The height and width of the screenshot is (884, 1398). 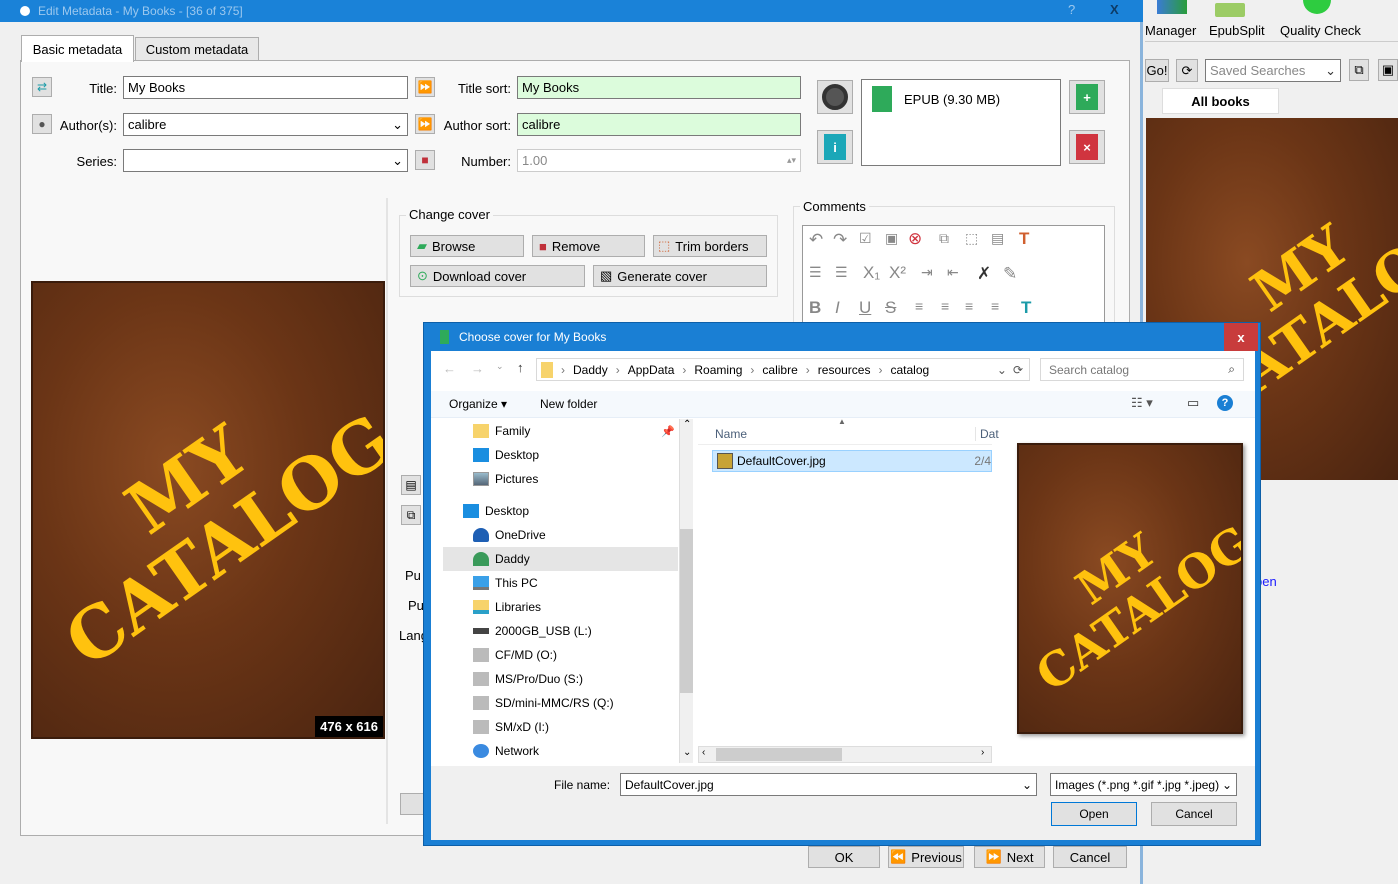 I want to click on indent-icon: ⇥, so click(x=927, y=272).